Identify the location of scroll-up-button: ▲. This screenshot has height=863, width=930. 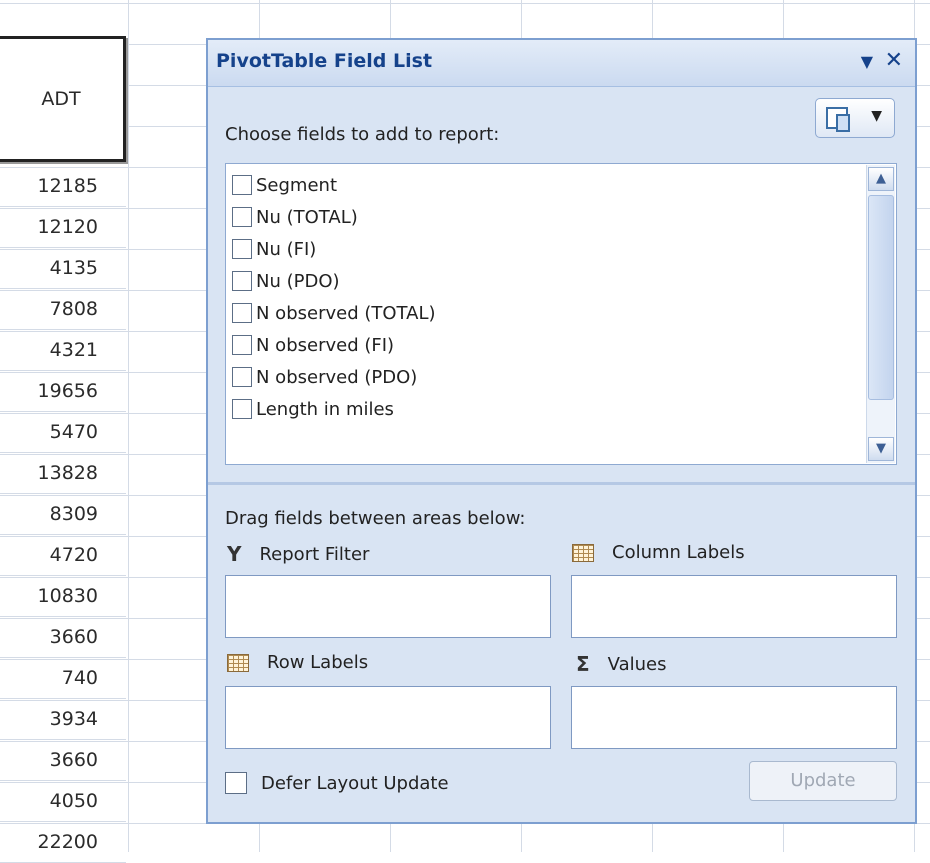
(881, 179).